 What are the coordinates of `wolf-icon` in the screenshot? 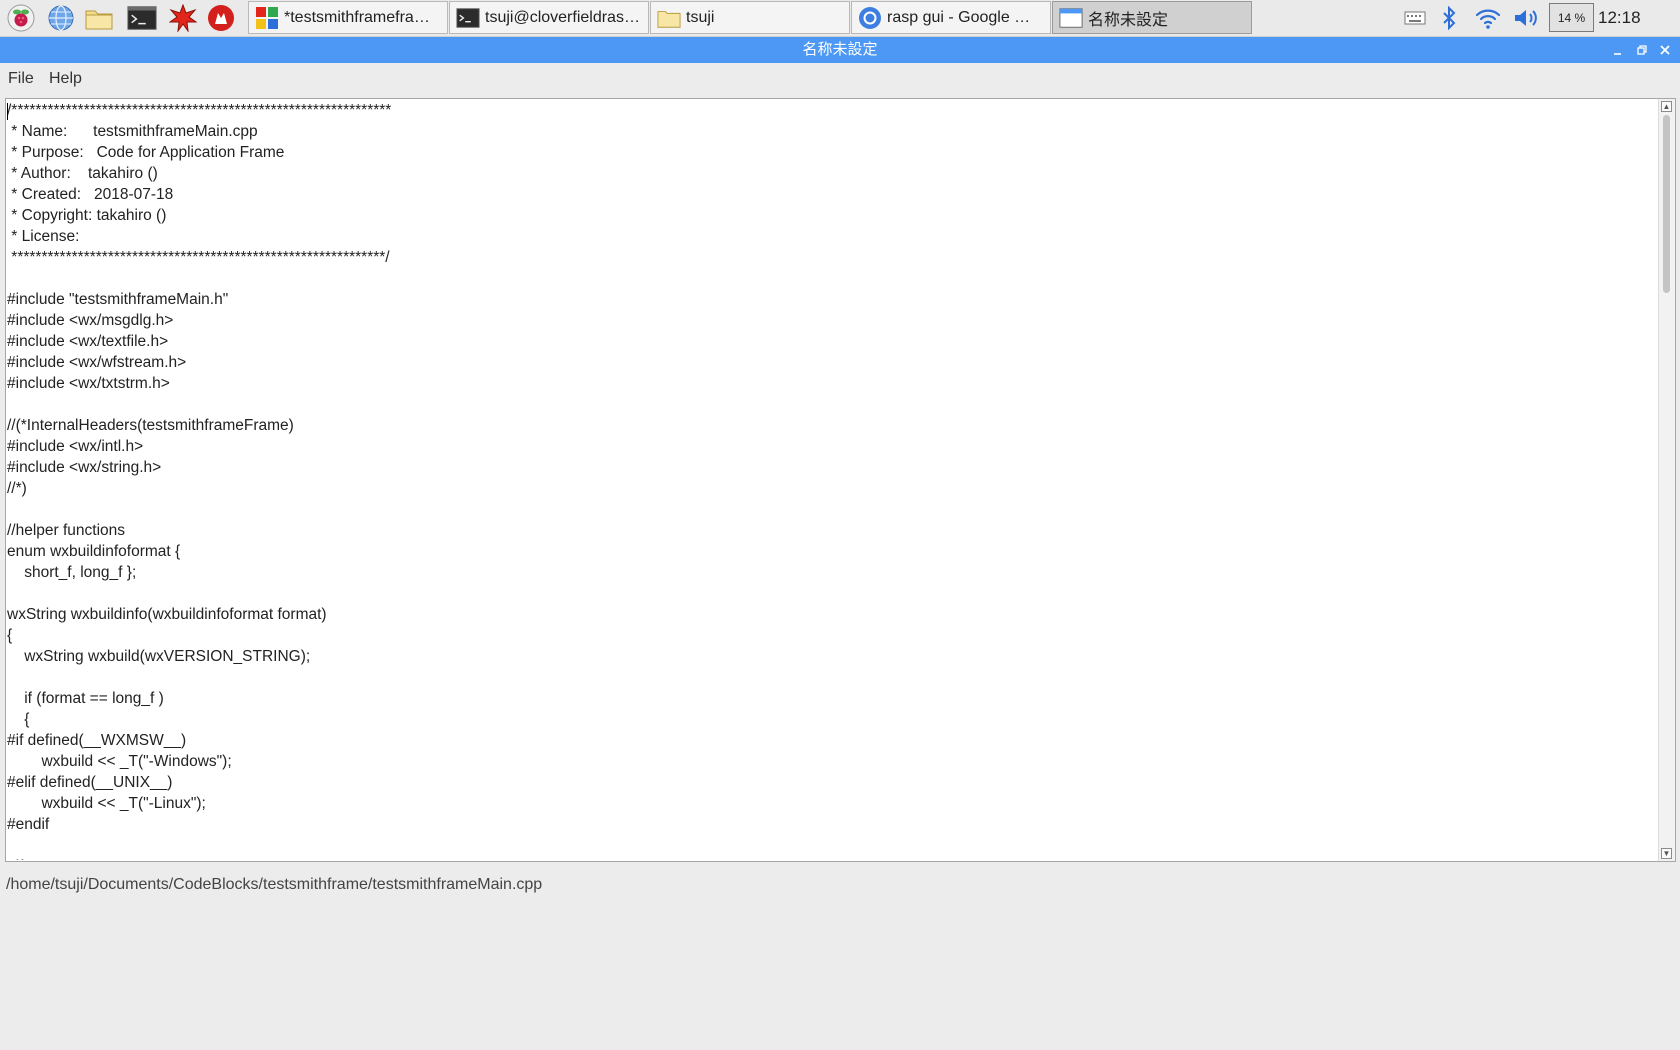 It's located at (221, 18).